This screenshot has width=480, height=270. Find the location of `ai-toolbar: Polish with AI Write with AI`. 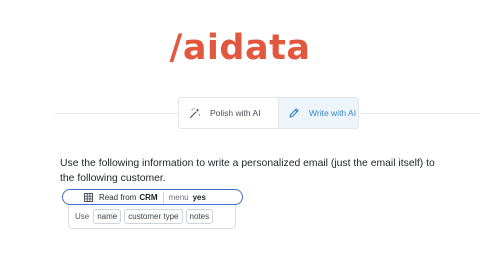

ai-toolbar: Polish with AI Write with AI is located at coordinates (268, 113).